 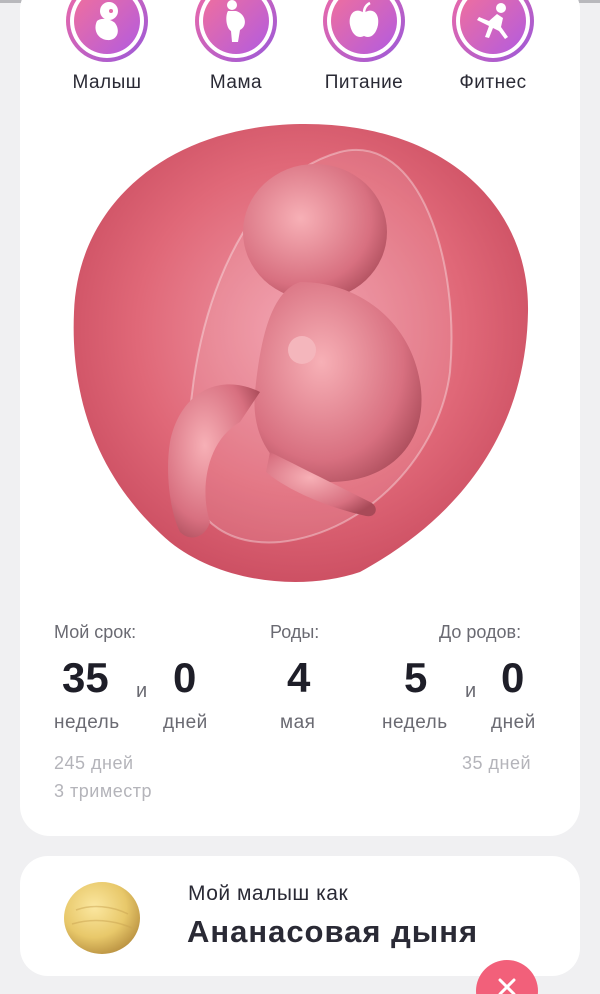 What do you see at coordinates (102, 918) in the screenshot?
I see `melon-icon` at bounding box center [102, 918].